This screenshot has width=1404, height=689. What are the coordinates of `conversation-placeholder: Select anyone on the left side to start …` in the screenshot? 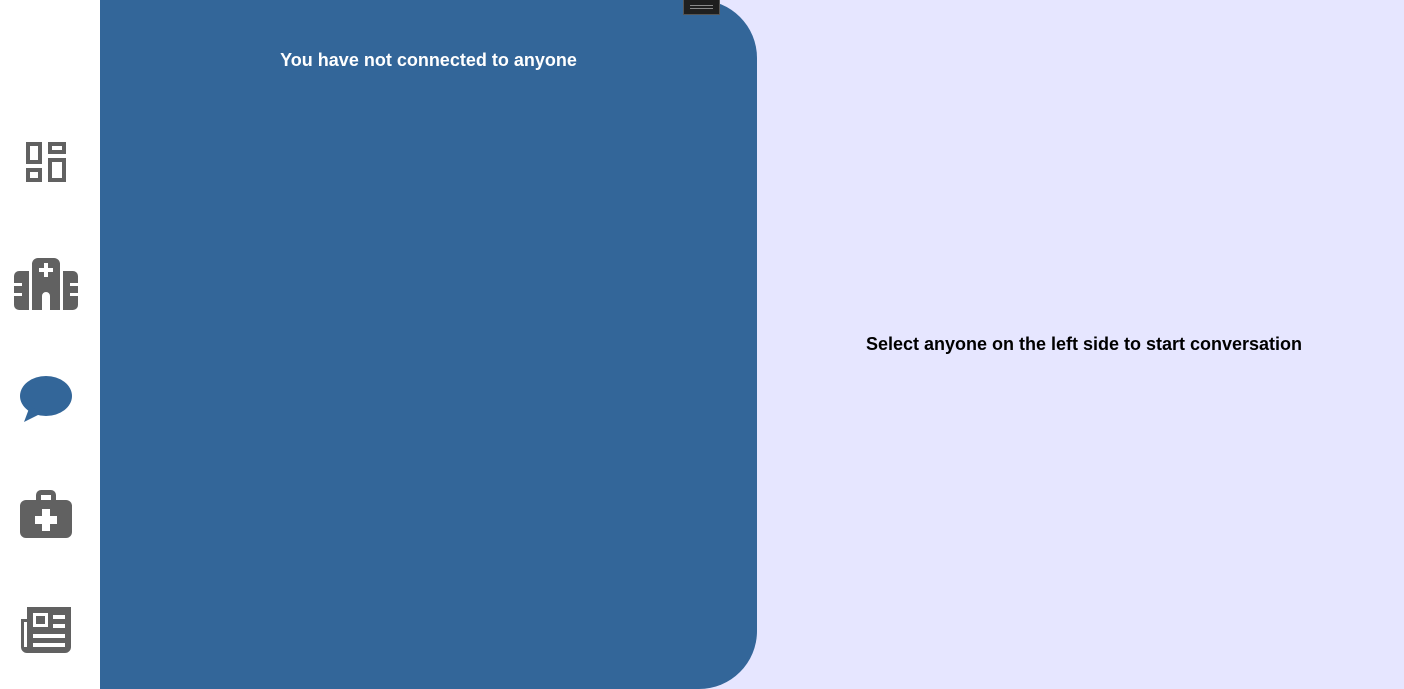 It's located at (1084, 344).